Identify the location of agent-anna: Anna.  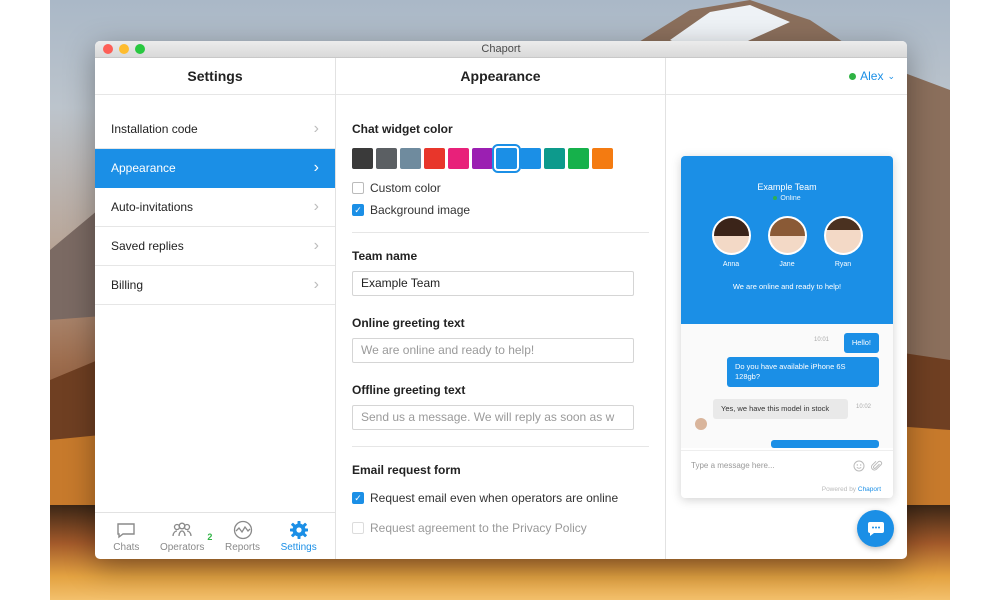
(731, 242).